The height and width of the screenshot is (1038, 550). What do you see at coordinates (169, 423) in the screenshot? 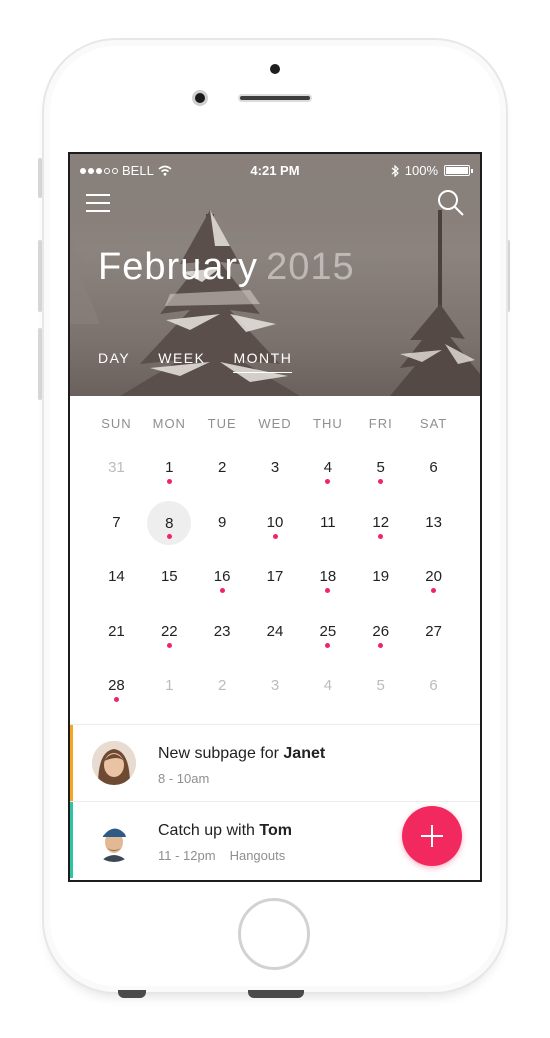
I see `weekday-label: MON` at bounding box center [169, 423].